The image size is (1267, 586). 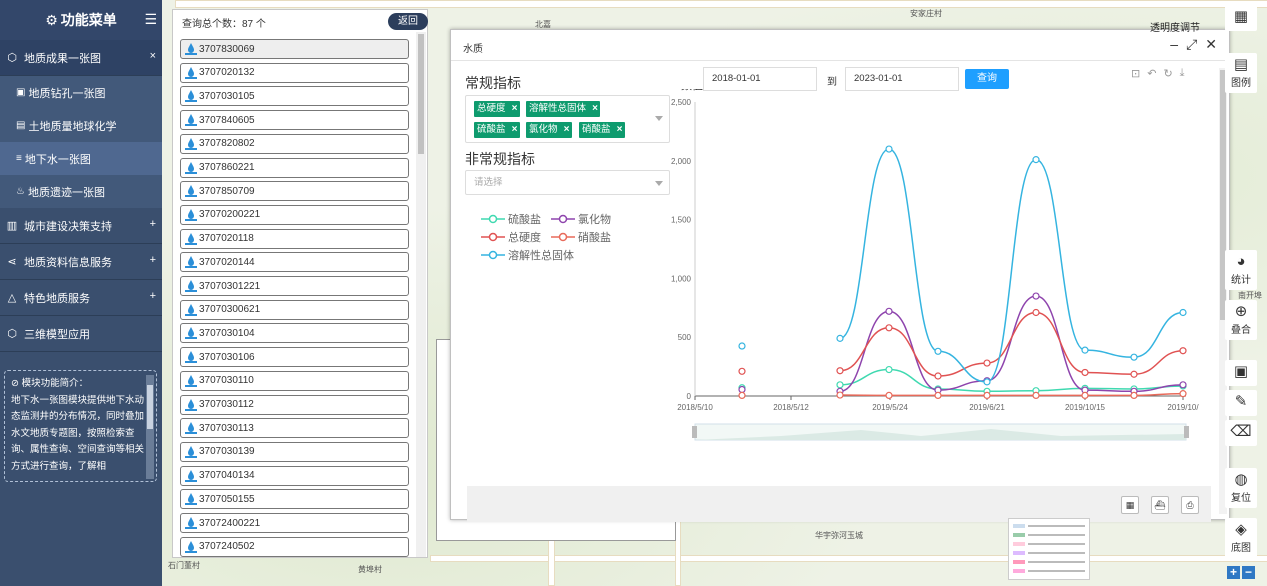 What do you see at coordinates (294, 475) in the screenshot?
I see `list-item: 3707040134` at bounding box center [294, 475].